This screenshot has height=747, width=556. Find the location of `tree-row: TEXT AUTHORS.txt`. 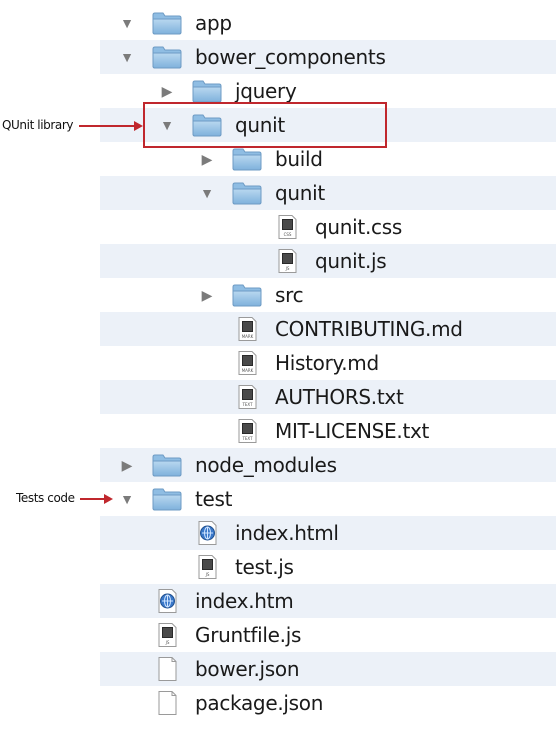

tree-row: TEXT AUTHORS.txt is located at coordinates (328, 397).